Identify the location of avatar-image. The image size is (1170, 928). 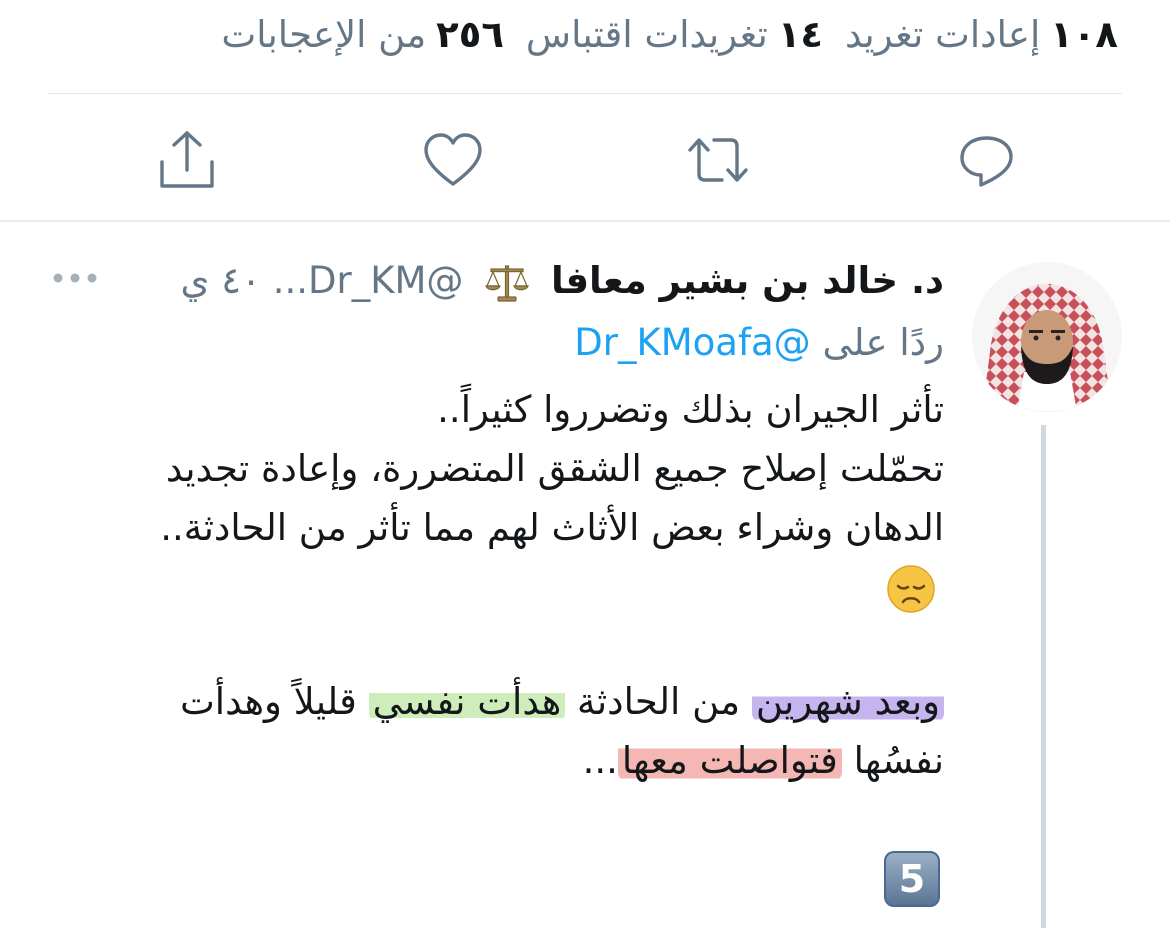
(1047, 337).